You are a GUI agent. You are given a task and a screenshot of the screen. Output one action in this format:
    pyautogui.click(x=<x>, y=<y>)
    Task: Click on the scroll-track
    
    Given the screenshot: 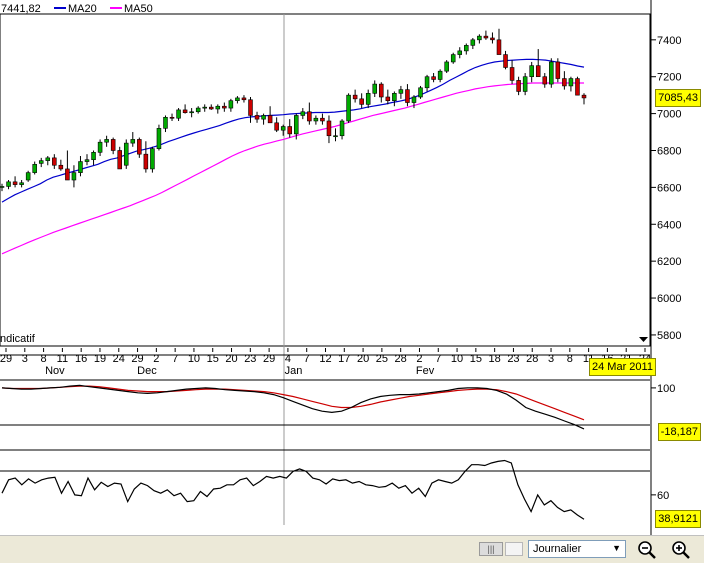 What is the action you would take?
    pyautogui.click(x=514, y=549)
    